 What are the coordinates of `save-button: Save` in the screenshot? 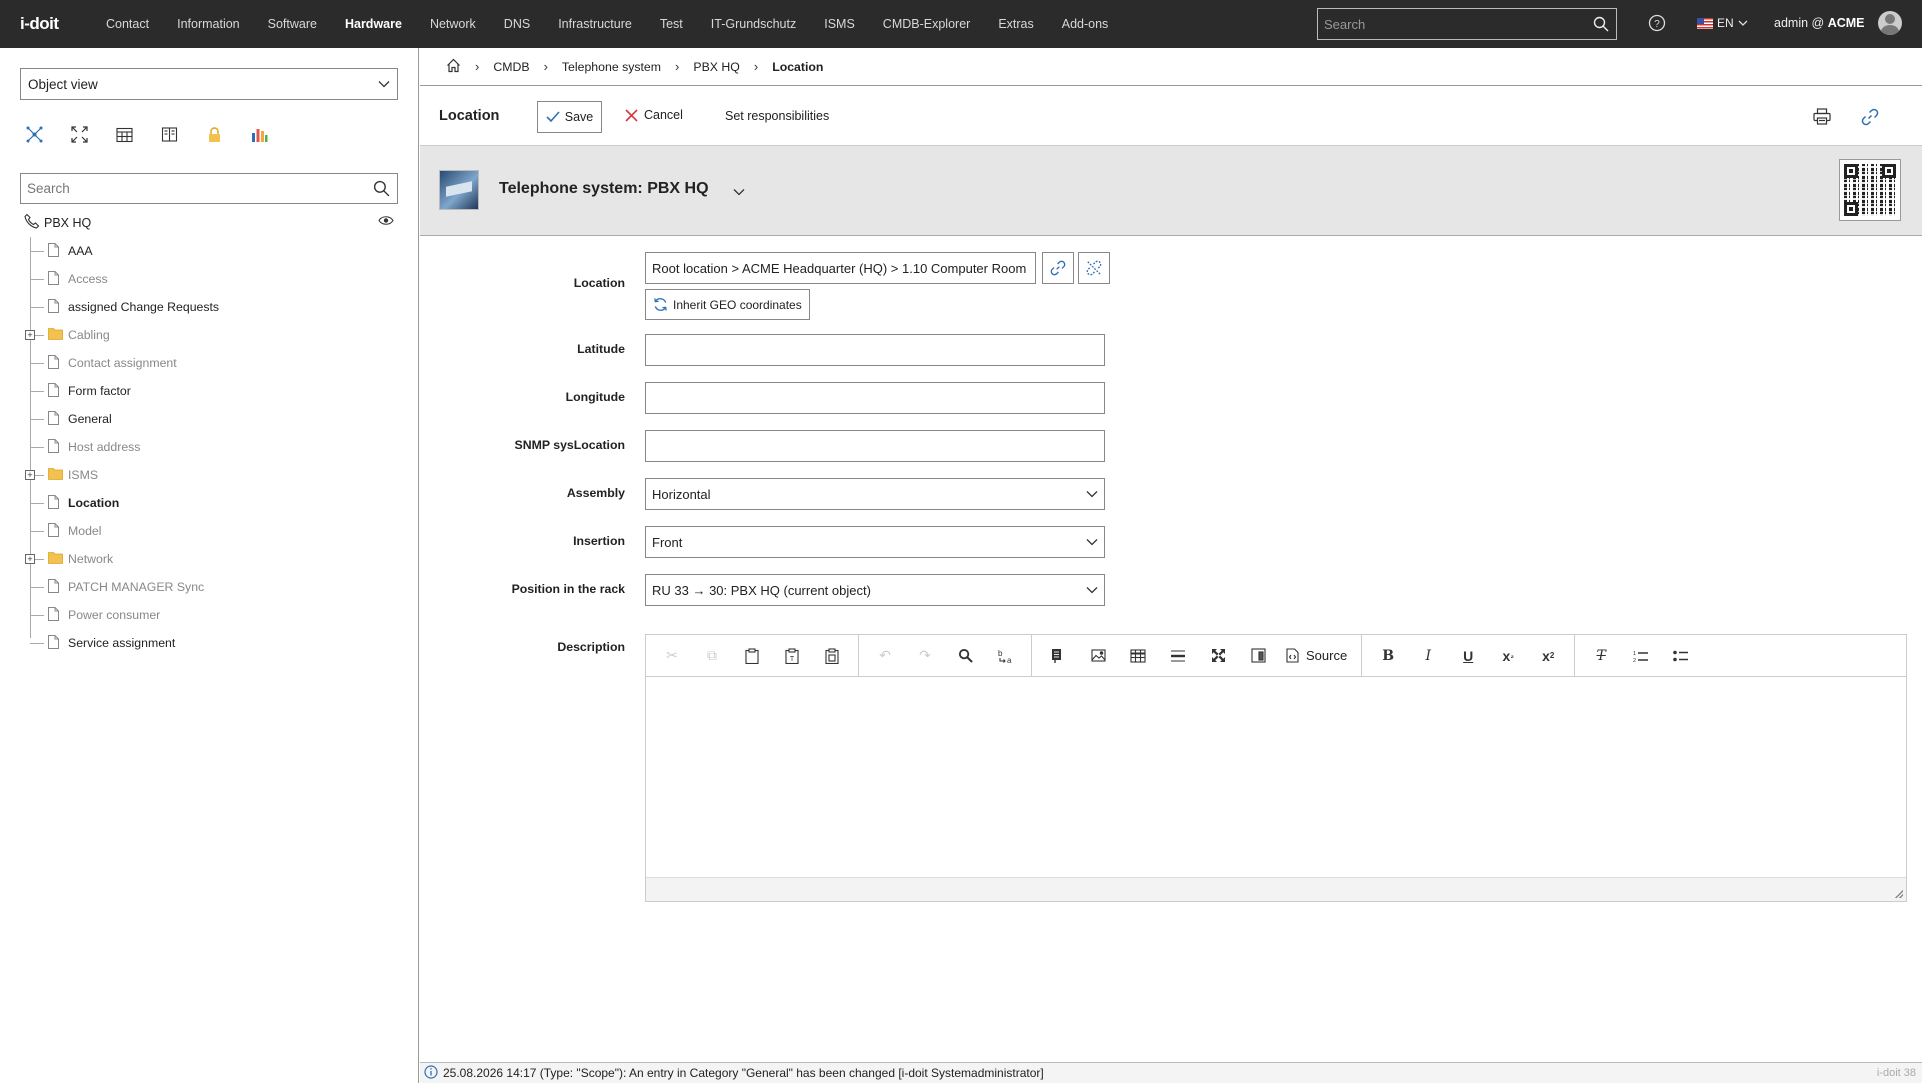 It's located at (569, 117).